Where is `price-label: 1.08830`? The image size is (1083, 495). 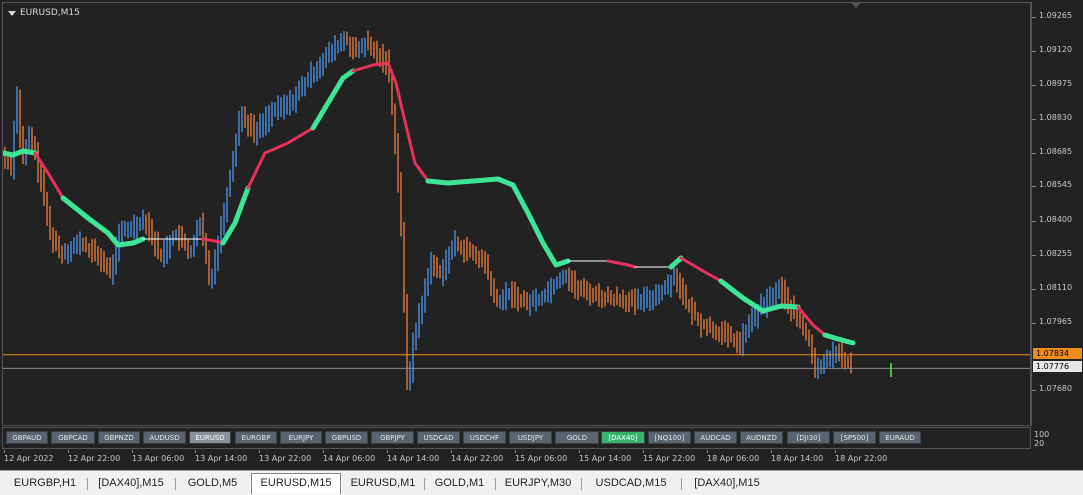 price-label: 1.08830 is located at coordinates (1056, 118).